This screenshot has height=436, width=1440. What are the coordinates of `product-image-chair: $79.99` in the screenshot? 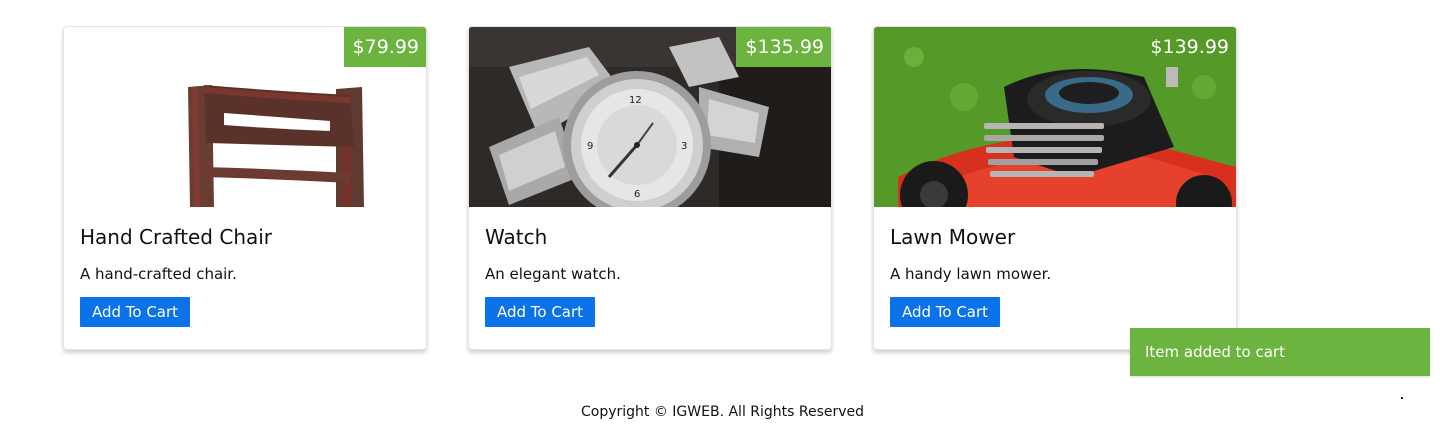 It's located at (245, 117).